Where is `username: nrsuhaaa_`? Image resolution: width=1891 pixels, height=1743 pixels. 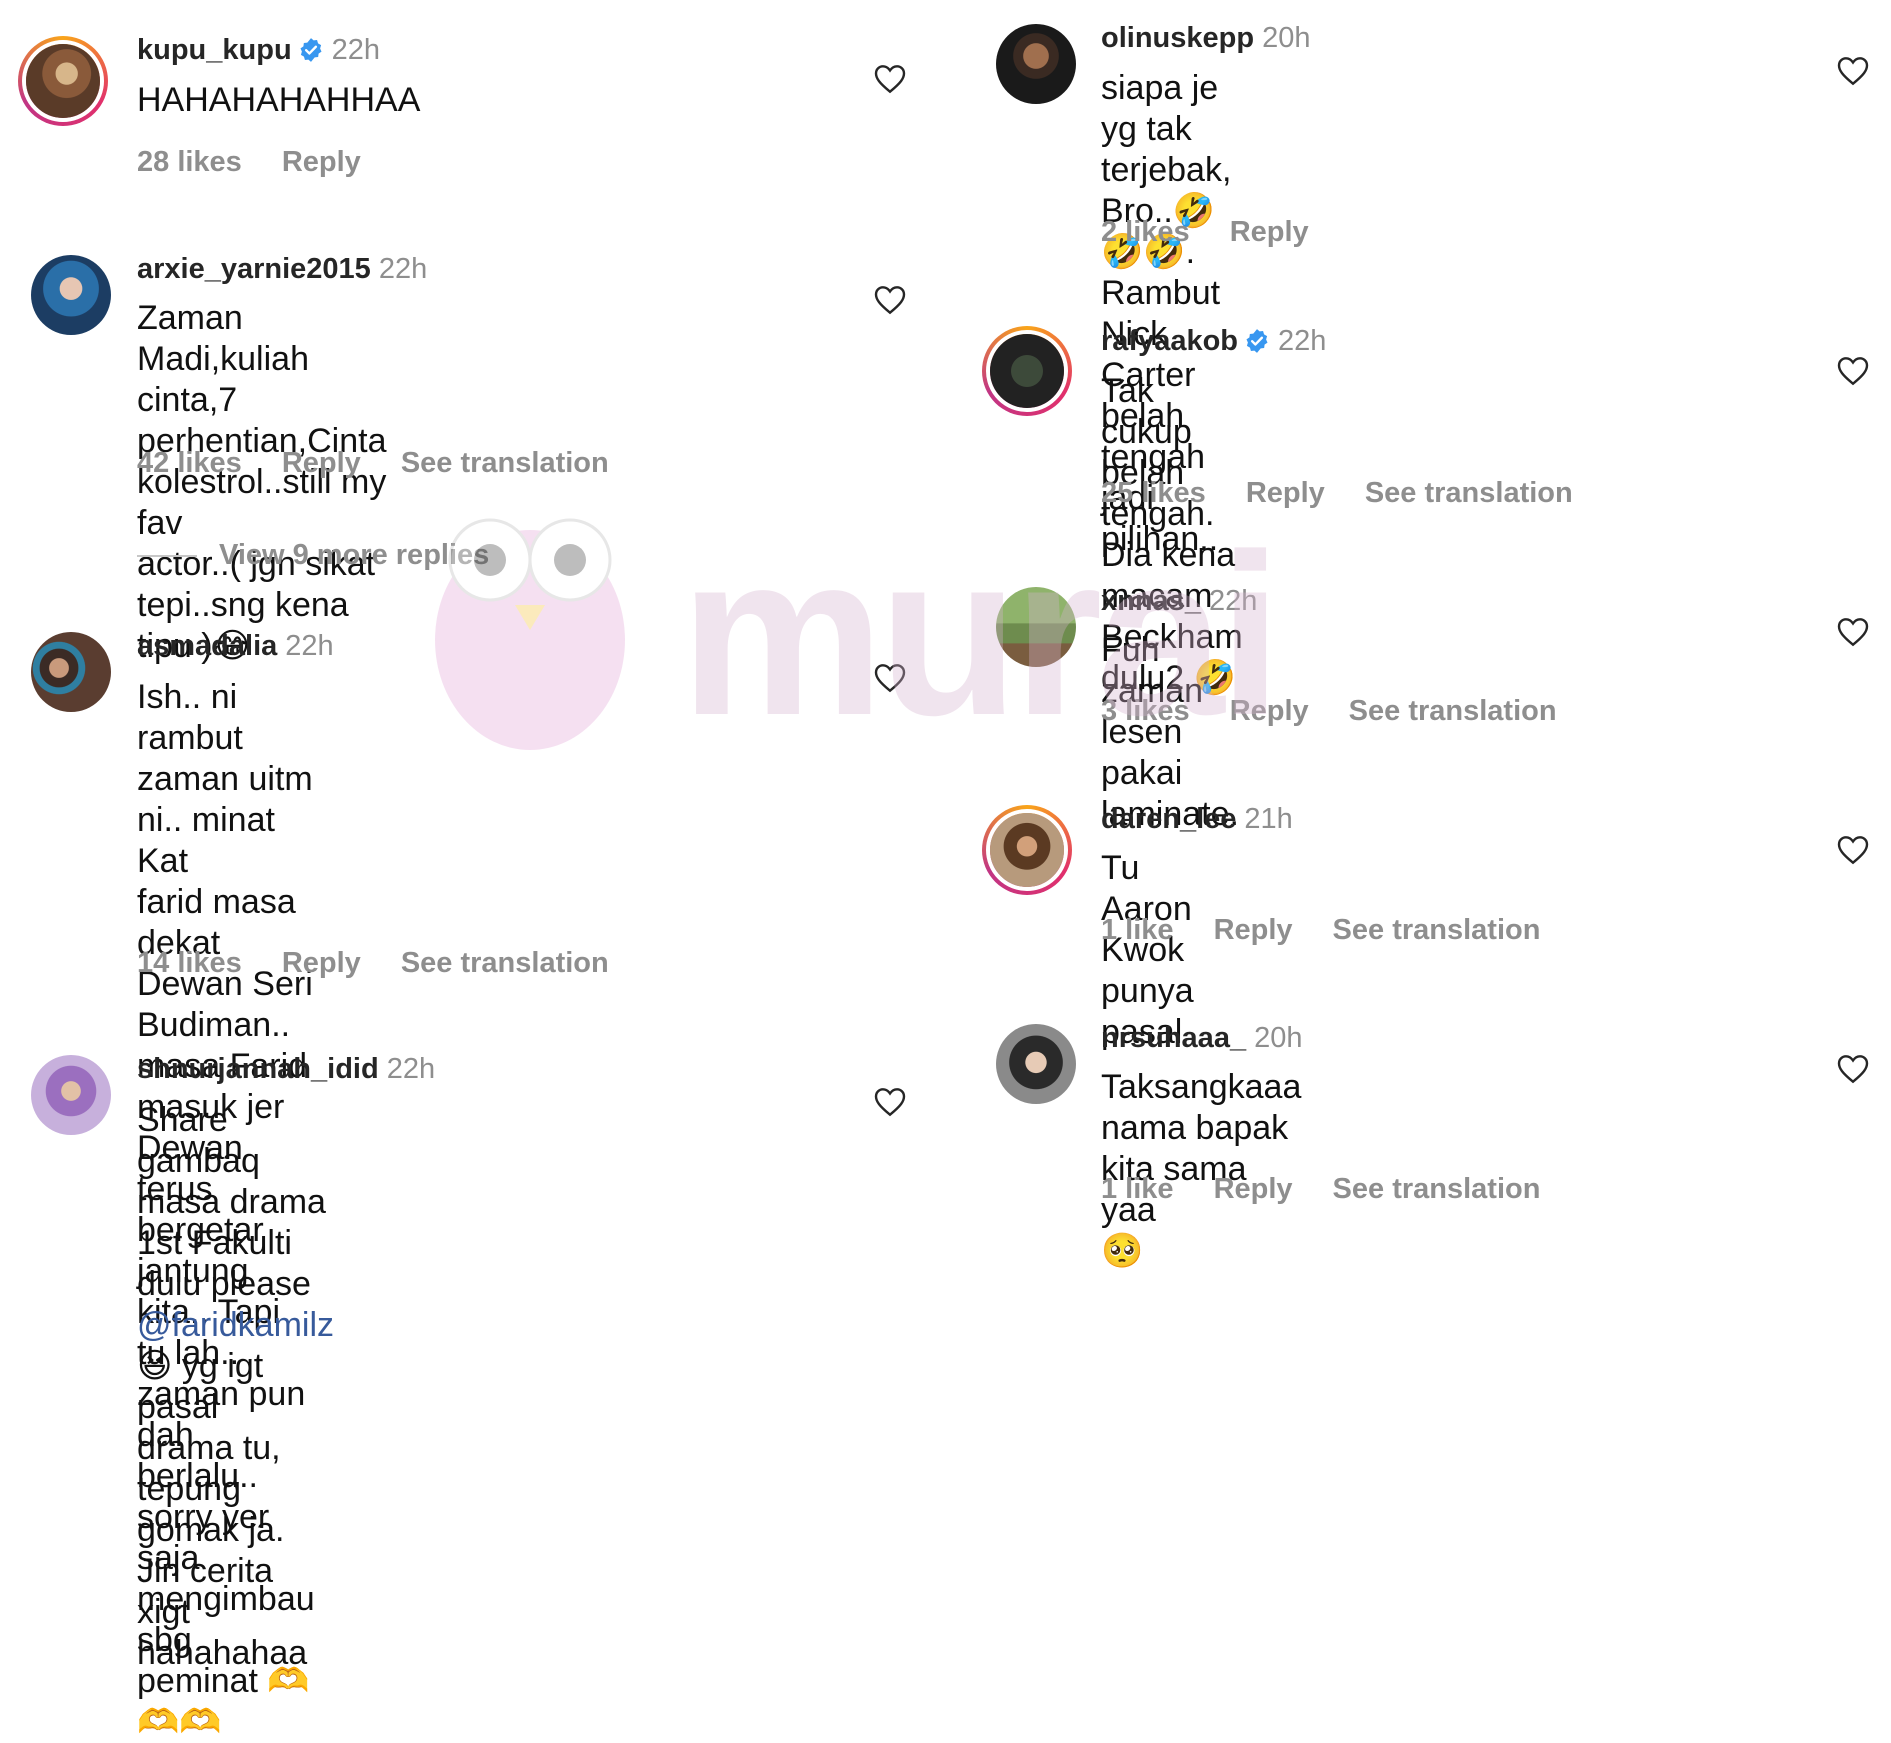 username: nrsuhaaa_ is located at coordinates (1173, 1038).